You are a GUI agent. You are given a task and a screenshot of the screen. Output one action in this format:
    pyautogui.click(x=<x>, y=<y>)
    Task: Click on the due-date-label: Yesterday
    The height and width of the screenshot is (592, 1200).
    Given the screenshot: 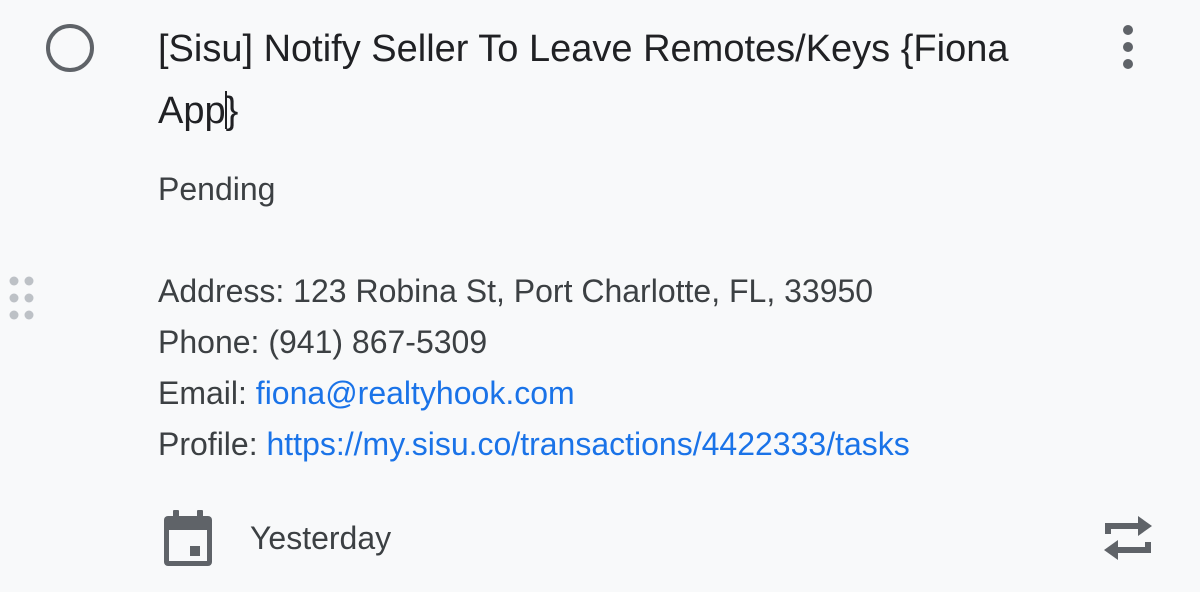 What is the action you would take?
    pyautogui.click(x=321, y=537)
    